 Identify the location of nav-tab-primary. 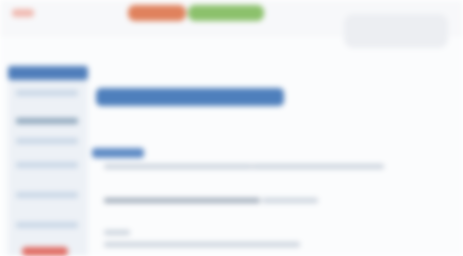
(157, 13).